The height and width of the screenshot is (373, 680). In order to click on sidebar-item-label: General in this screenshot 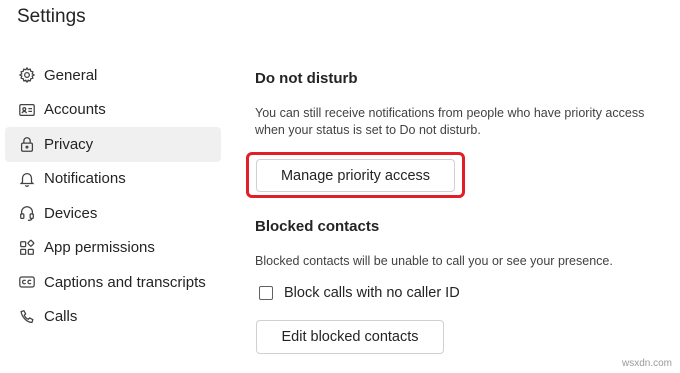, I will do `click(71, 75)`.